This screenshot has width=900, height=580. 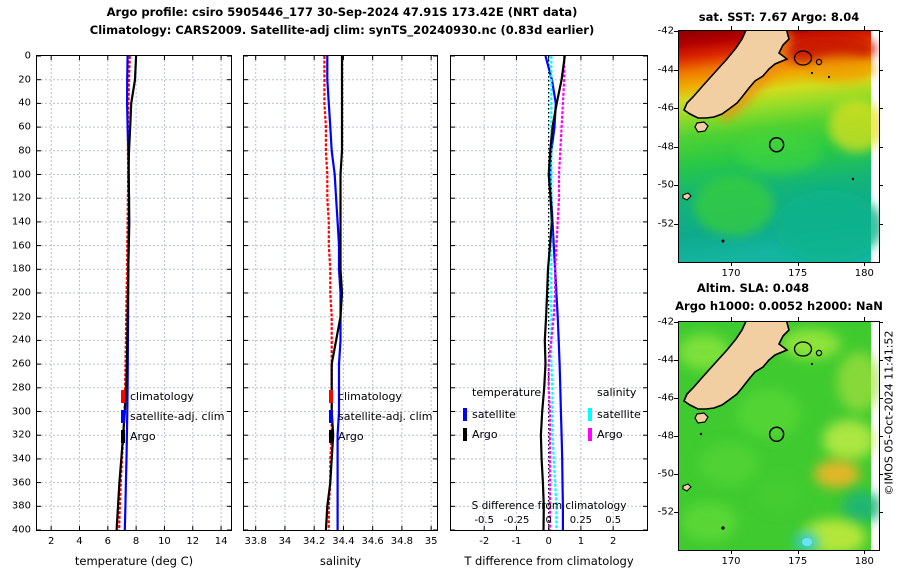 I want to click on x-tick-label: 34, so click(x=285, y=541).